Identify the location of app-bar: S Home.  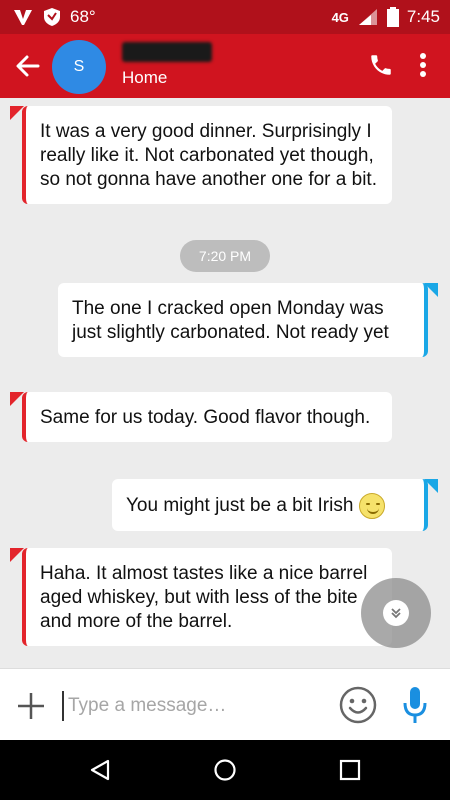
(225, 66).